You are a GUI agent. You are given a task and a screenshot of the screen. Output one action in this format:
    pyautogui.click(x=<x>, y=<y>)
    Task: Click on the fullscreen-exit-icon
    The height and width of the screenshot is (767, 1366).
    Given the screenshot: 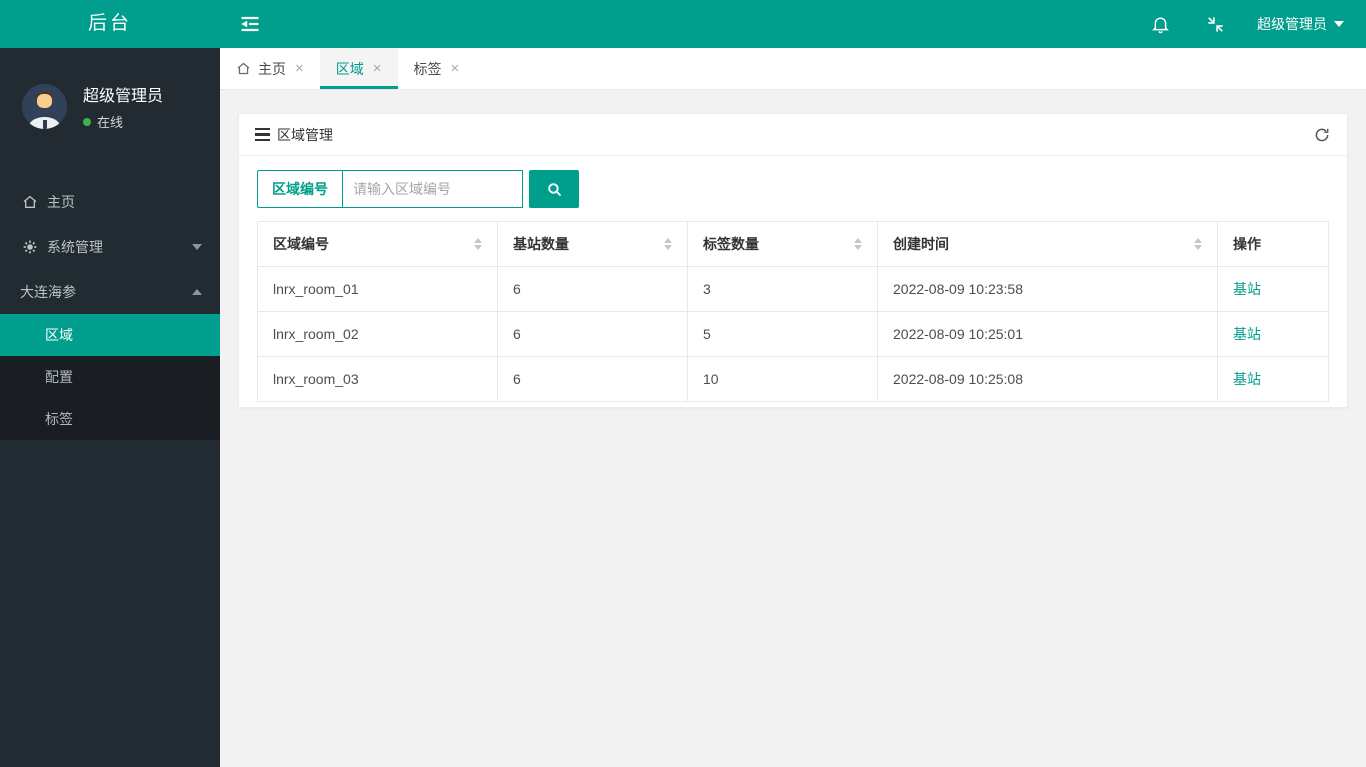 What is the action you would take?
    pyautogui.click(x=1215, y=24)
    